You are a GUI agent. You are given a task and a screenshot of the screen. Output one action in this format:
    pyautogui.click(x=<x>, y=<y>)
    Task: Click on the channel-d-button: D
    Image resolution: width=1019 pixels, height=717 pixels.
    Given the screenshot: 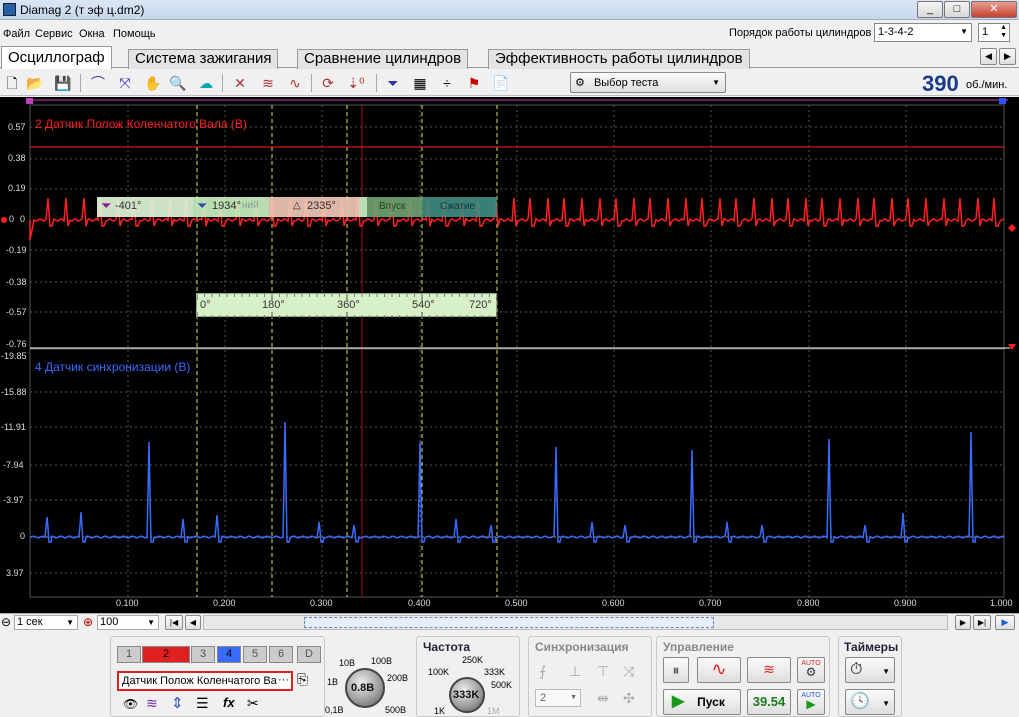 What is the action you would take?
    pyautogui.click(x=309, y=654)
    